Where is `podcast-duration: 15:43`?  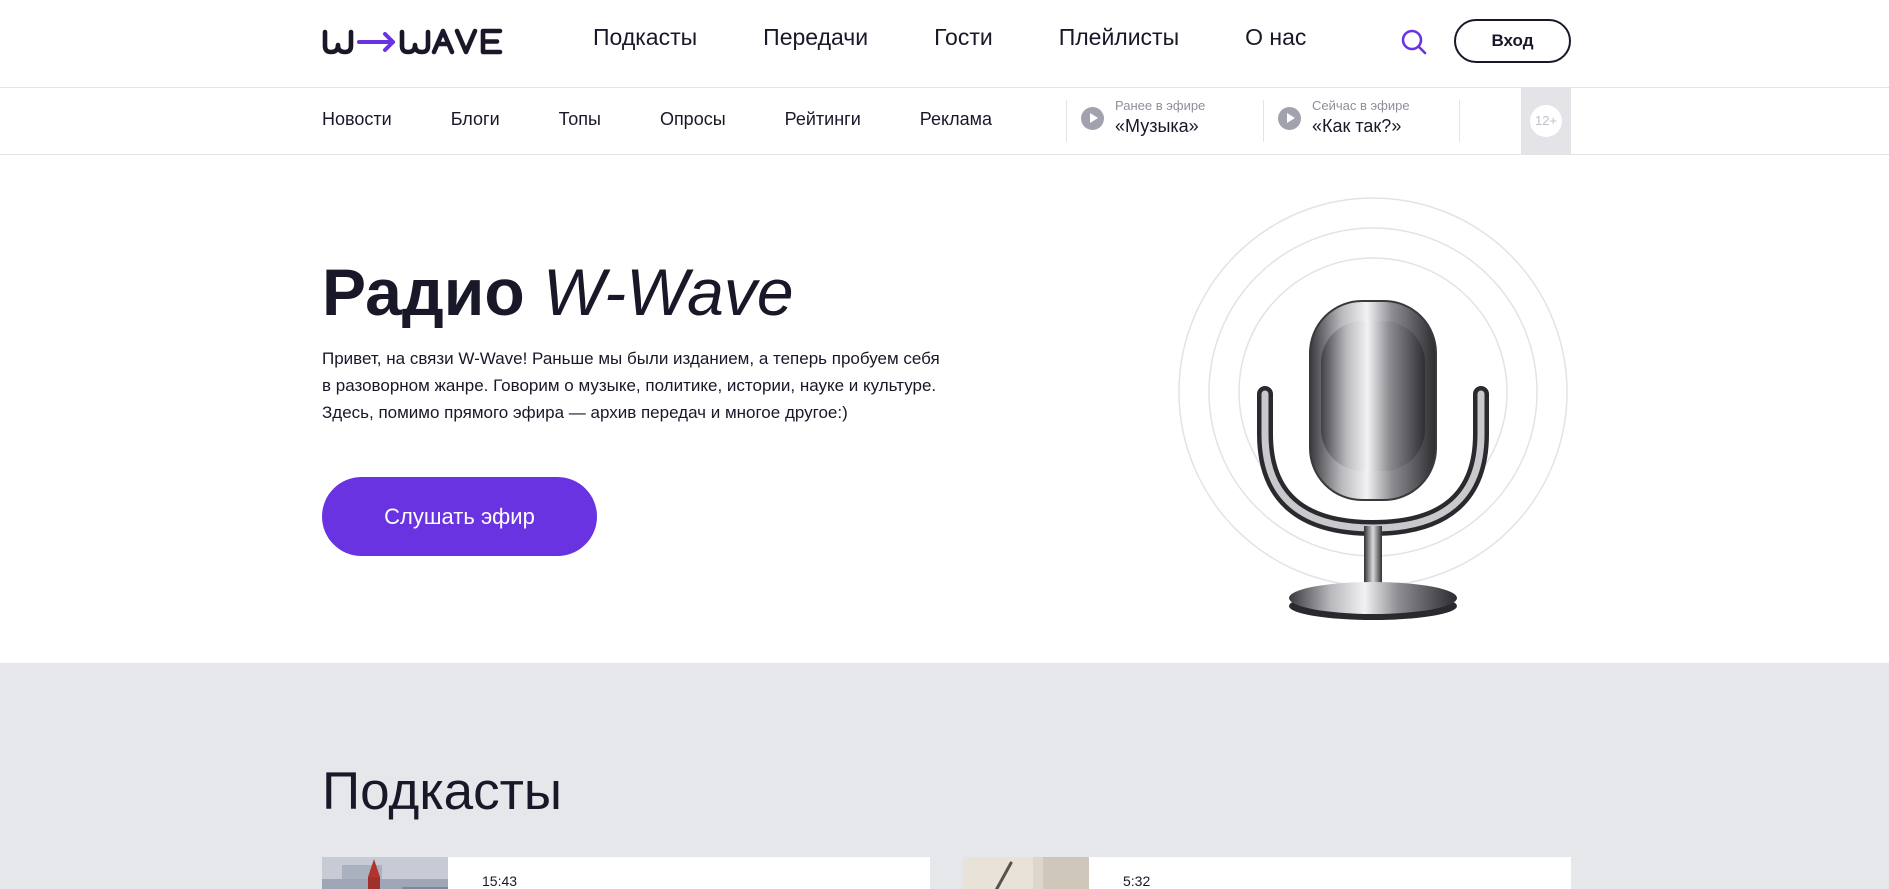
podcast-duration: 15:43 is located at coordinates (500, 881).